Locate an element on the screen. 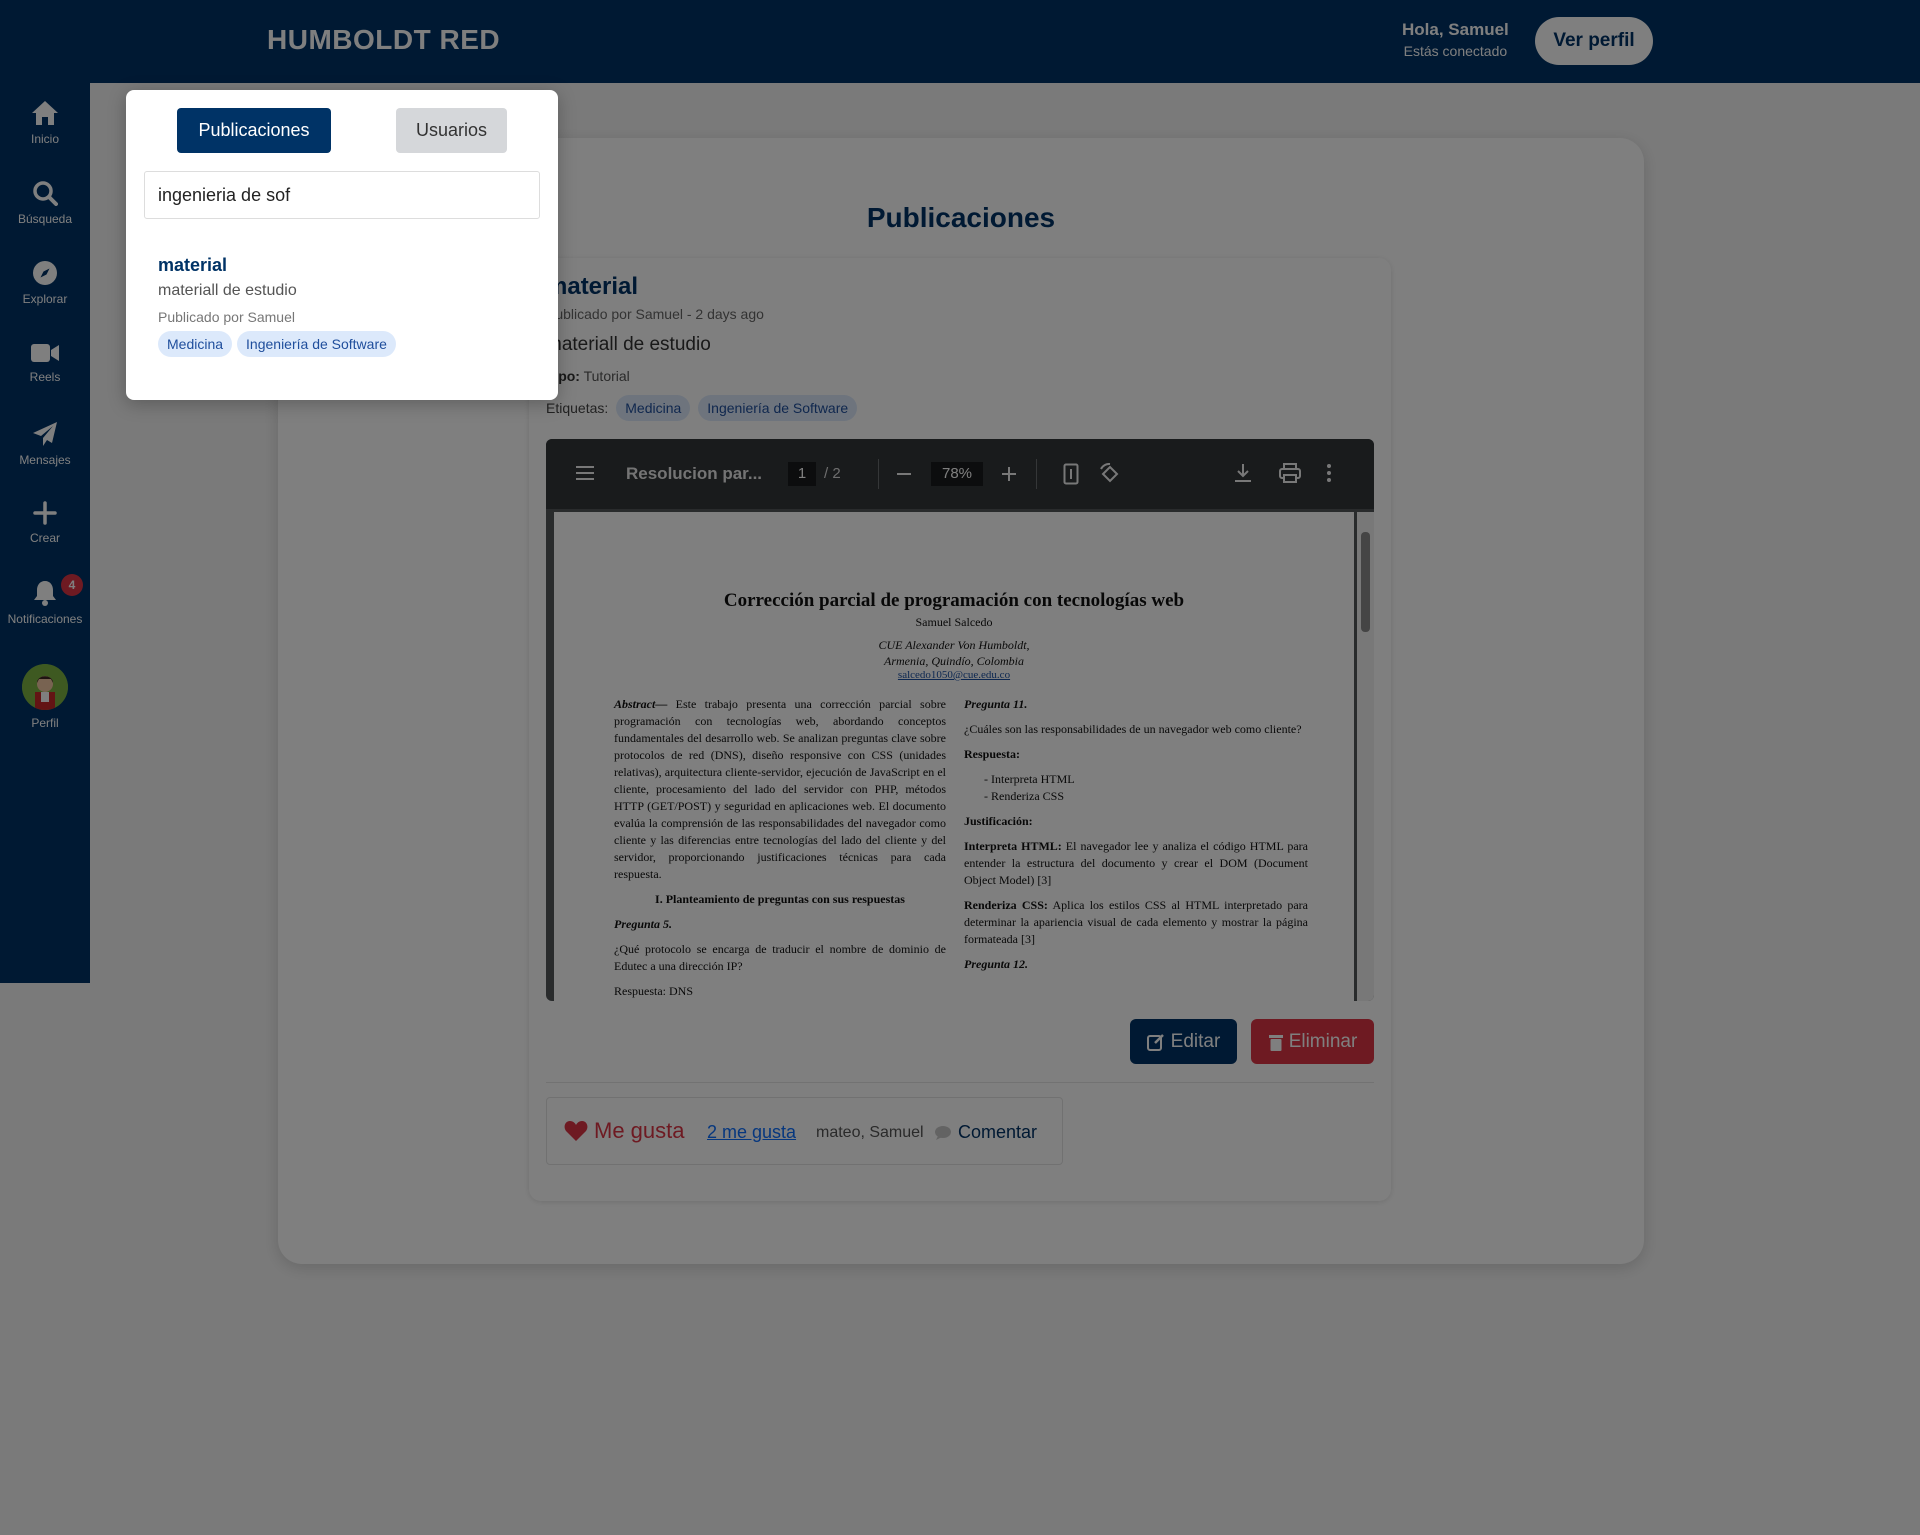 This screenshot has height=1535, width=1920. result-author: Publicado por Samuel is located at coordinates (226, 317).